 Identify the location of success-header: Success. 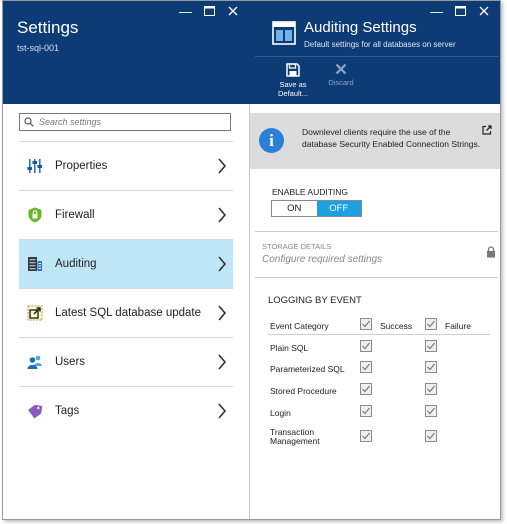
(396, 326).